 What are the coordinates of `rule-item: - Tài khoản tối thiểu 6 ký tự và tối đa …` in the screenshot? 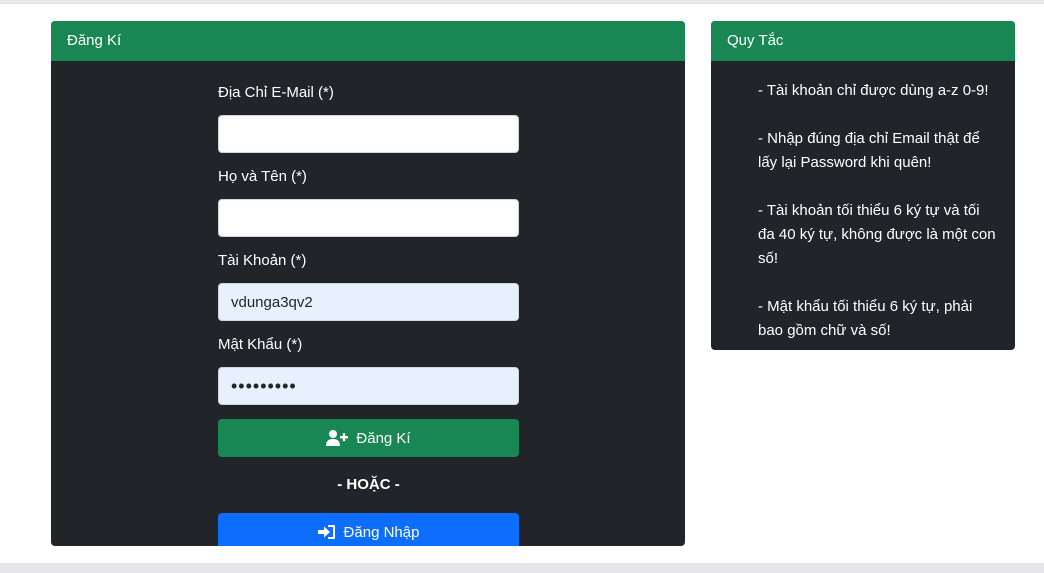 It's located at (877, 234).